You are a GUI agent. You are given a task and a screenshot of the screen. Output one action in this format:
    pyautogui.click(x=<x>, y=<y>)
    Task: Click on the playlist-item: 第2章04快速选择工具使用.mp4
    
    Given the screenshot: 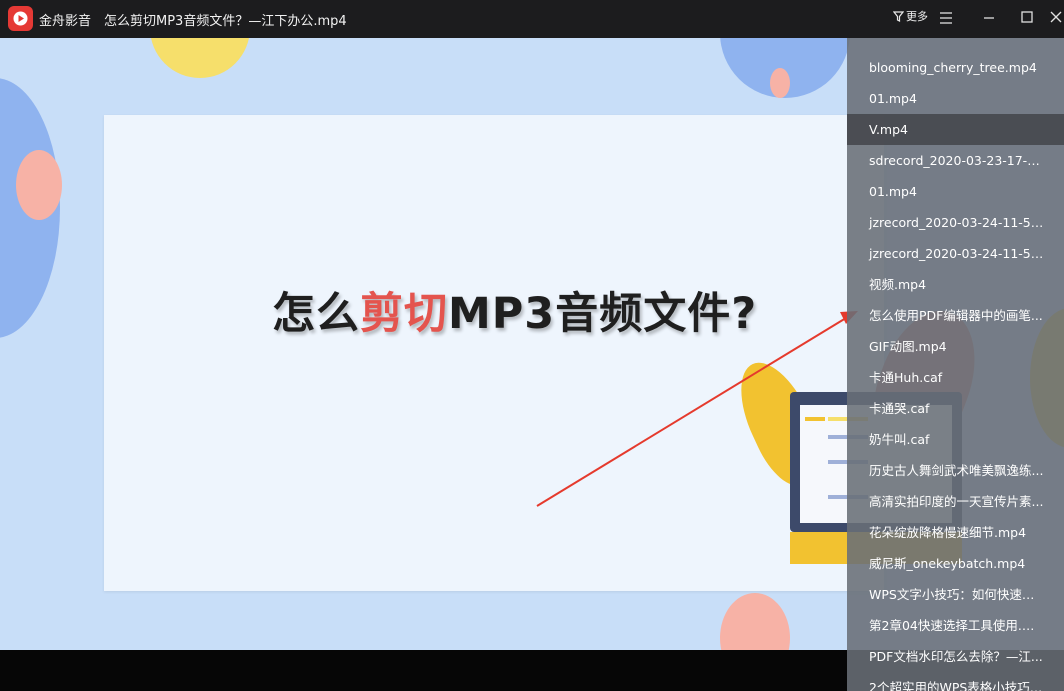 What is the action you would take?
    pyautogui.click(x=955, y=625)
    